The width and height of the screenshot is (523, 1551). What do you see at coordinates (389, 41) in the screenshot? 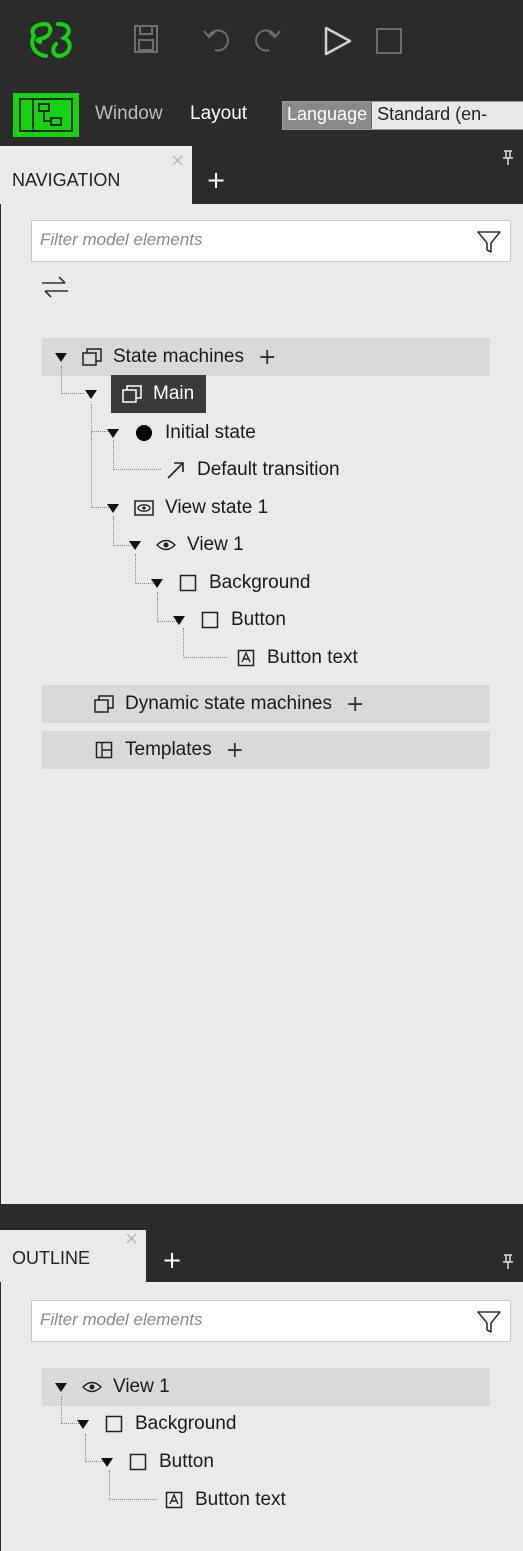
I see `stop-icon` at bounding box center [389, 41].